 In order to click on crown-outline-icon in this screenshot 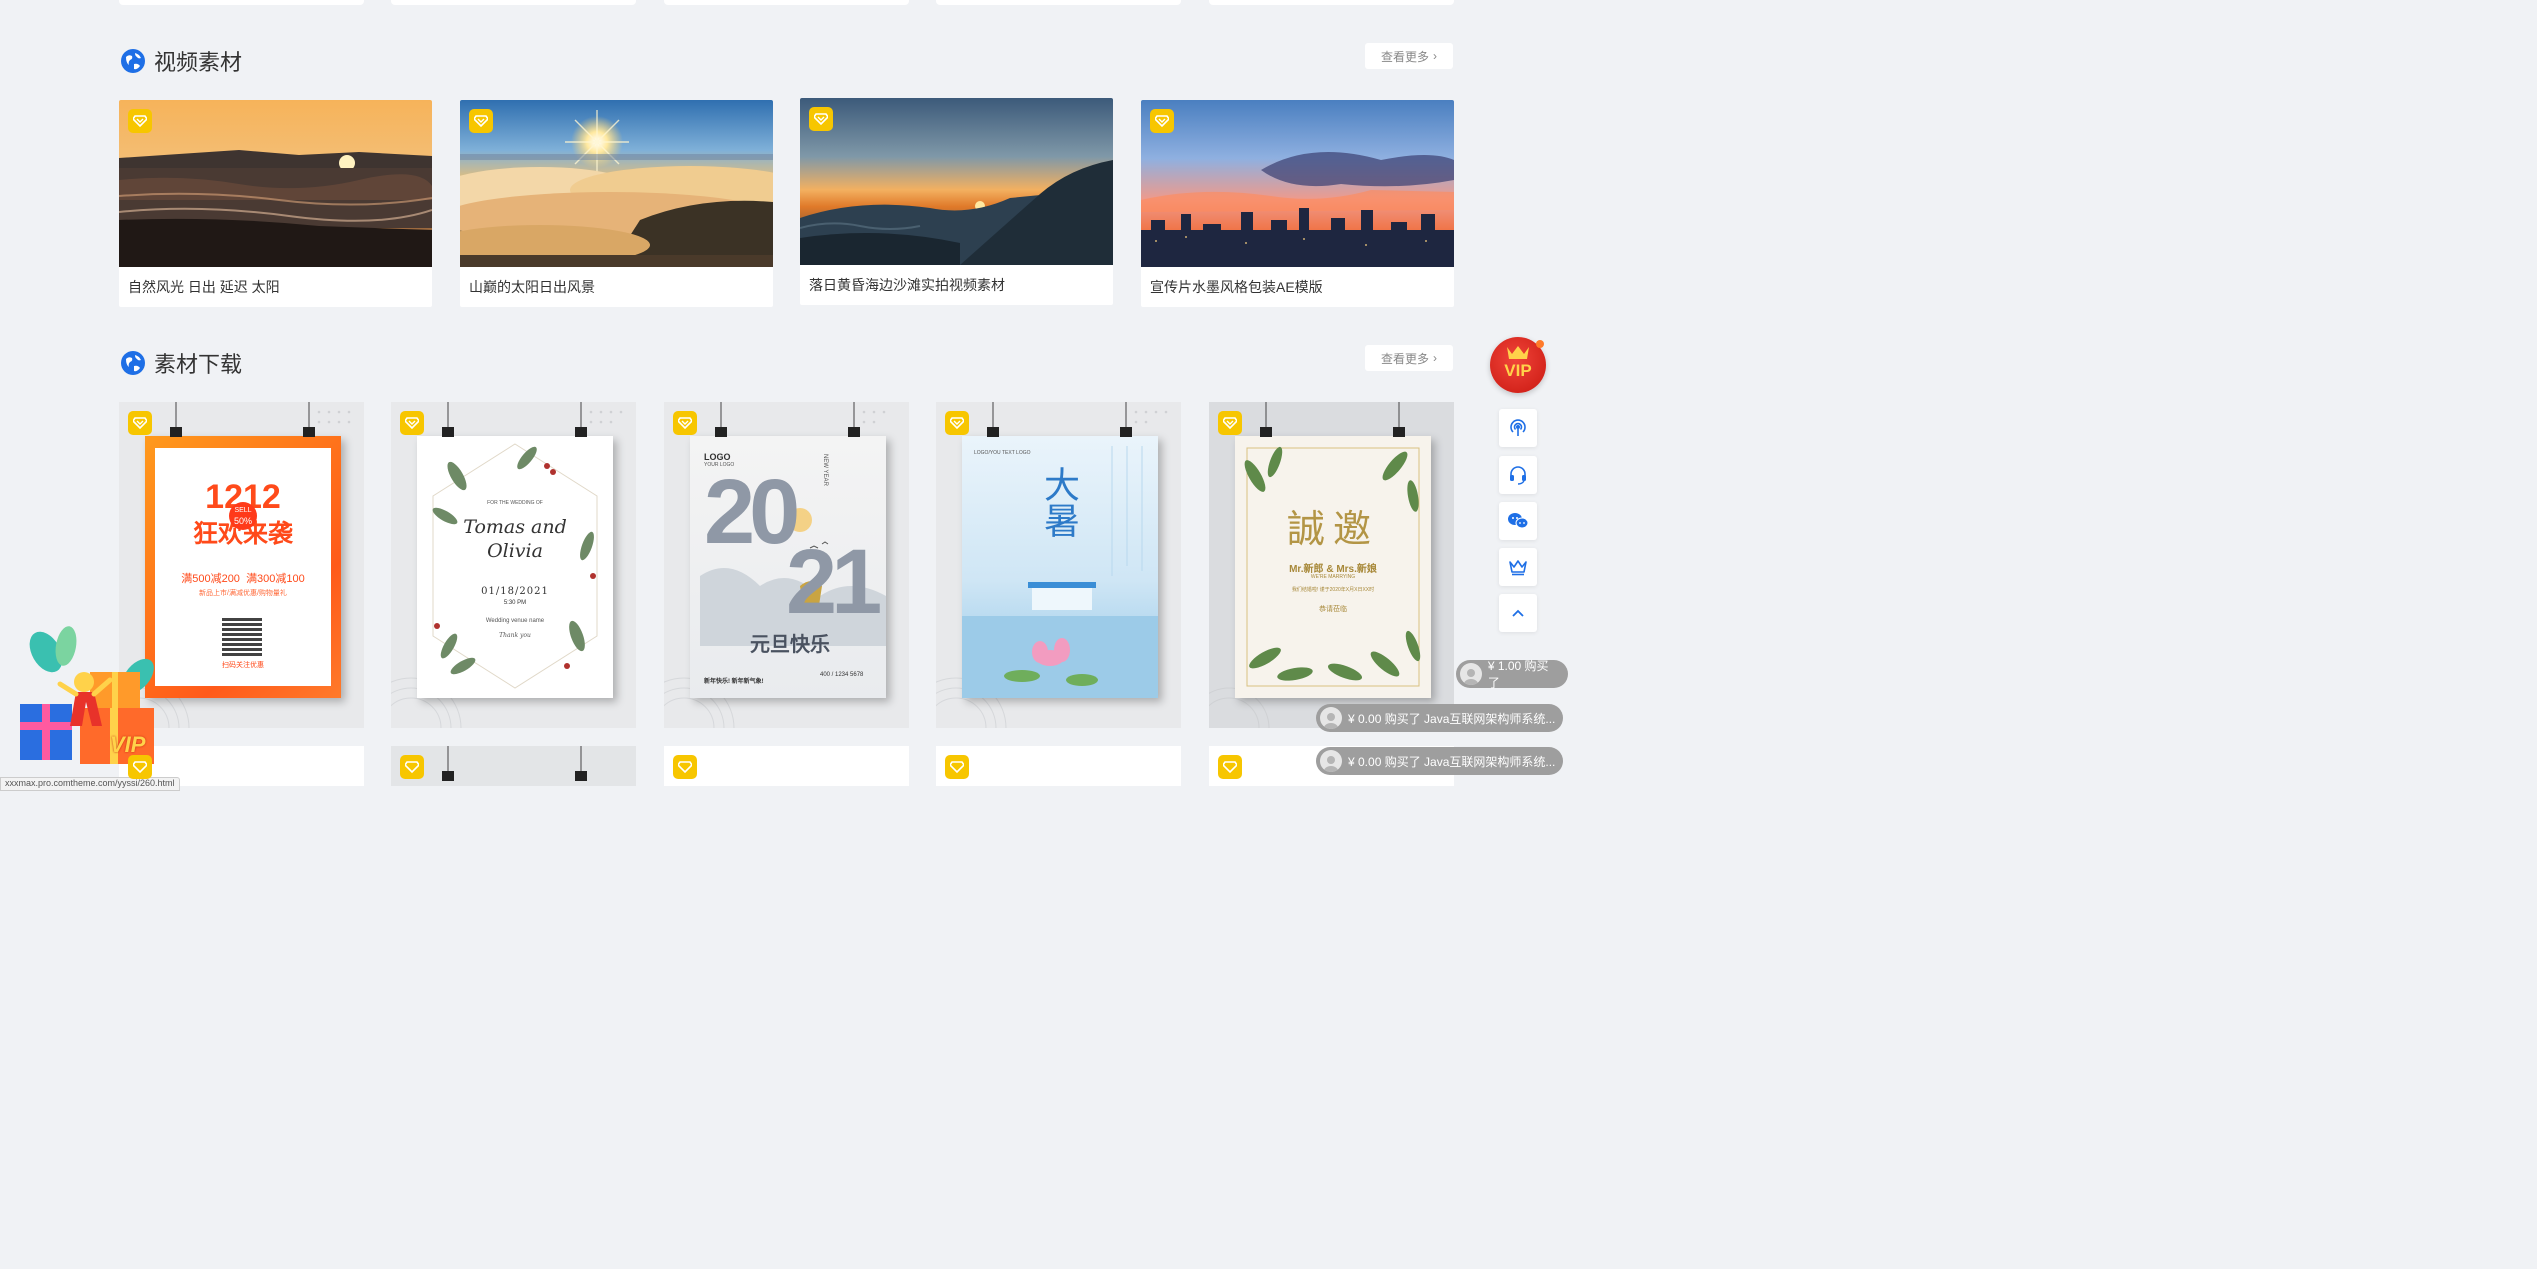, I will do `click(1518, 568)`.